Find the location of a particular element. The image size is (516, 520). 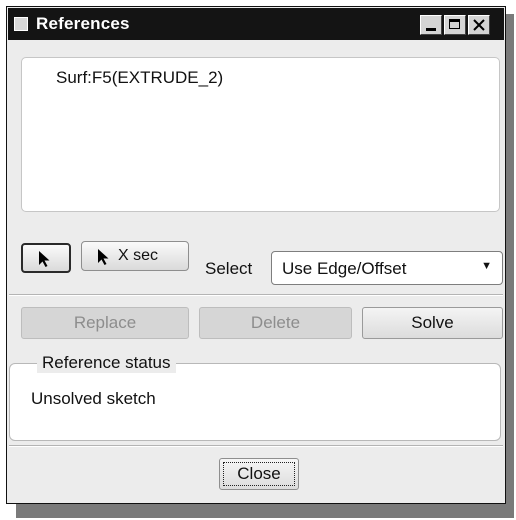

delete-button: Delete is located at coordinates (275, 323).